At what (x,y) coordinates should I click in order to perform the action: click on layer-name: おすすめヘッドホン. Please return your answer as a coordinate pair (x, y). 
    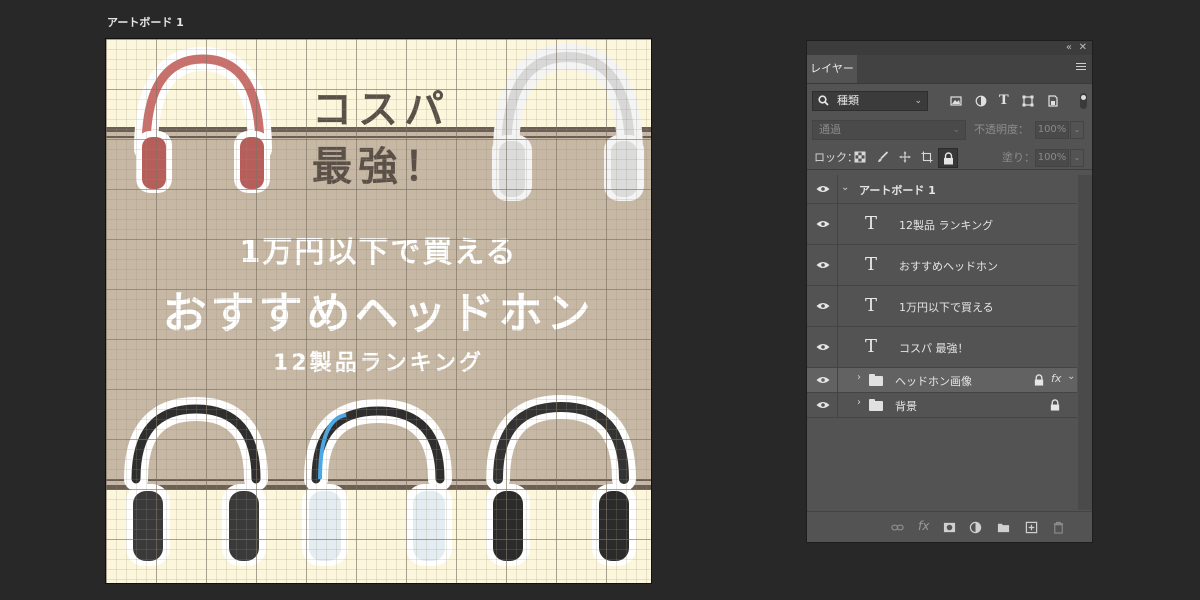
    Looking at the image, I should click on (948, 266).